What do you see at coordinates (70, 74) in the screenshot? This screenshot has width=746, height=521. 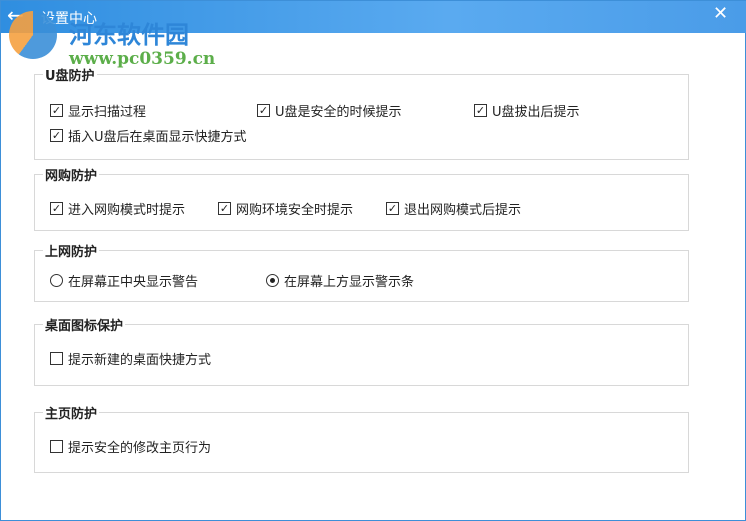 I see `group-label: U盘防护` at bounding box center [70, 74].